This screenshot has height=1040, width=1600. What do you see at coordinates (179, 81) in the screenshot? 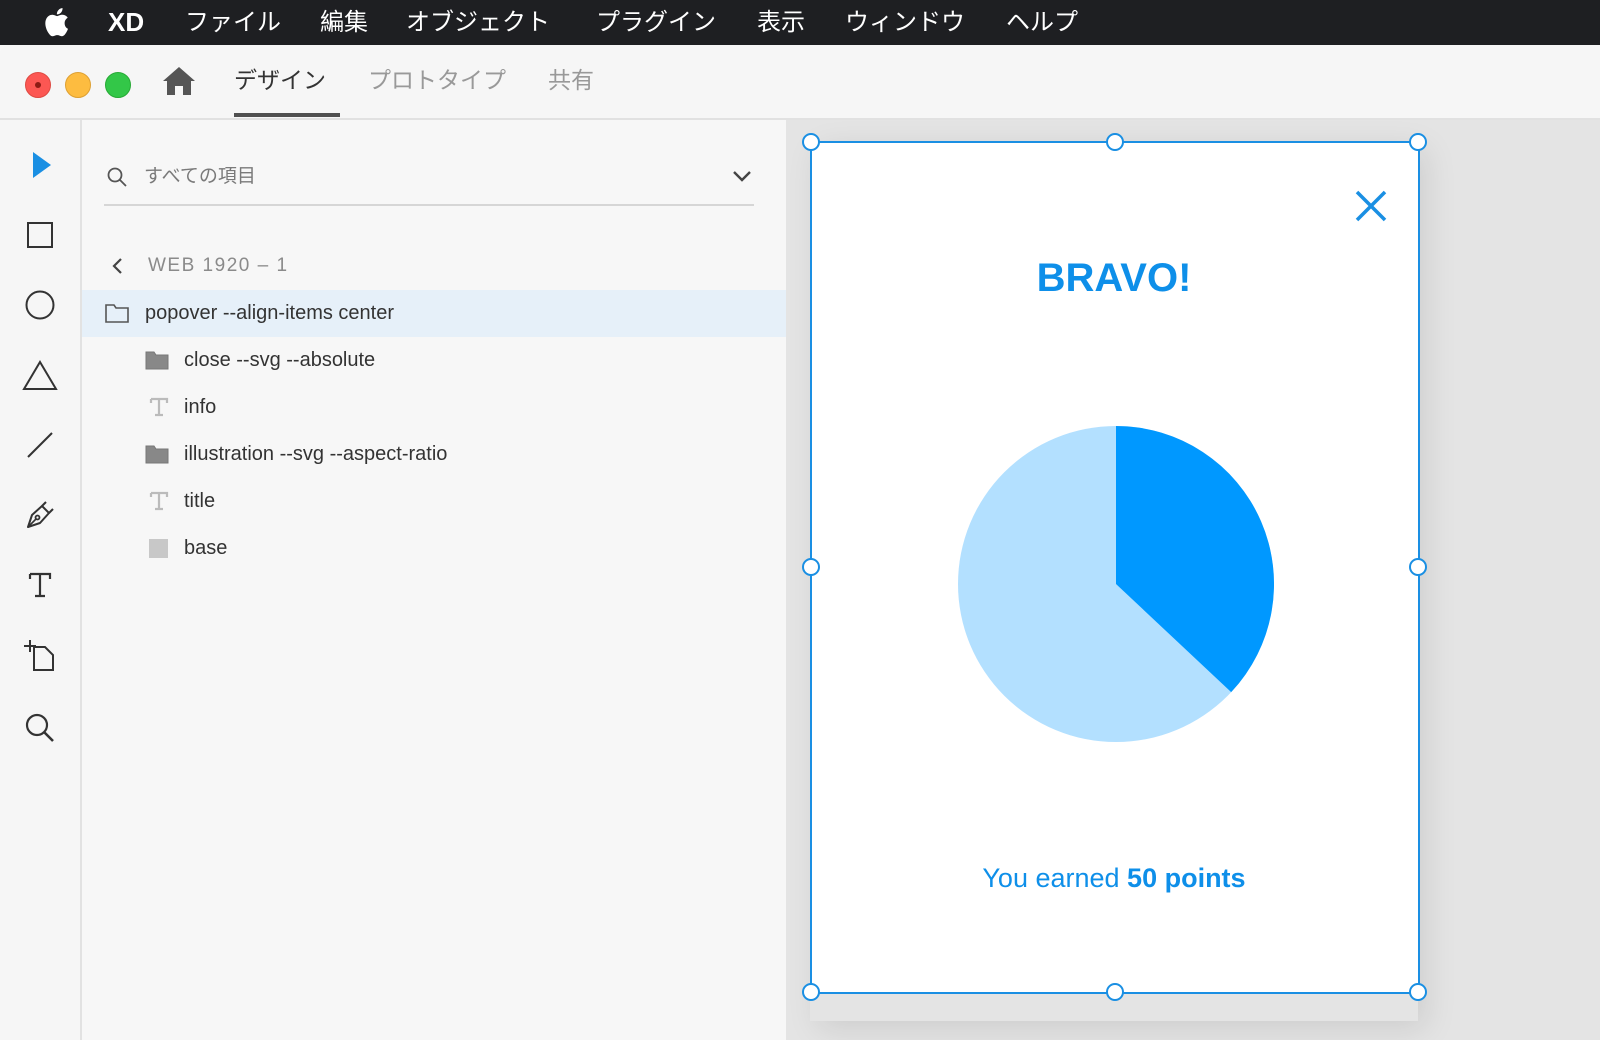
I see `home-icon` at bounding box center [179, 81].